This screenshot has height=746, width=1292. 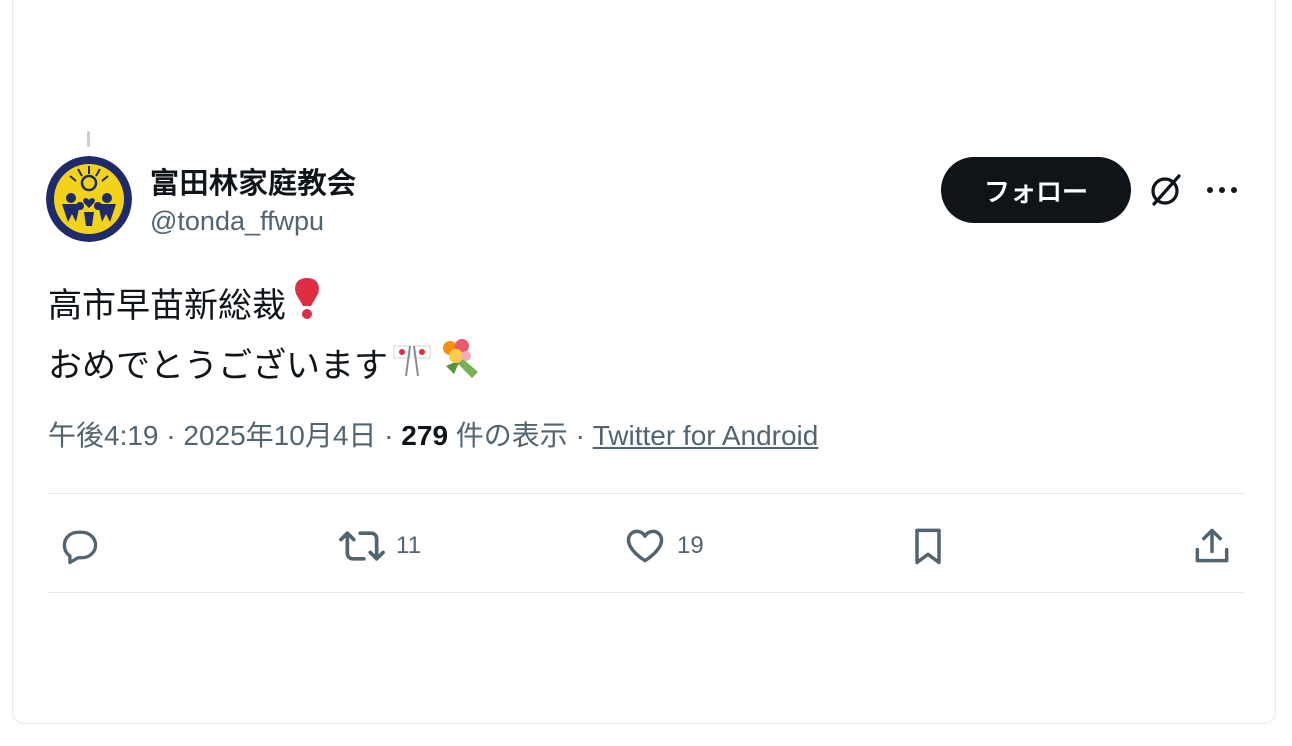 I want to click on reply-icon, so click(x=80, y=547).